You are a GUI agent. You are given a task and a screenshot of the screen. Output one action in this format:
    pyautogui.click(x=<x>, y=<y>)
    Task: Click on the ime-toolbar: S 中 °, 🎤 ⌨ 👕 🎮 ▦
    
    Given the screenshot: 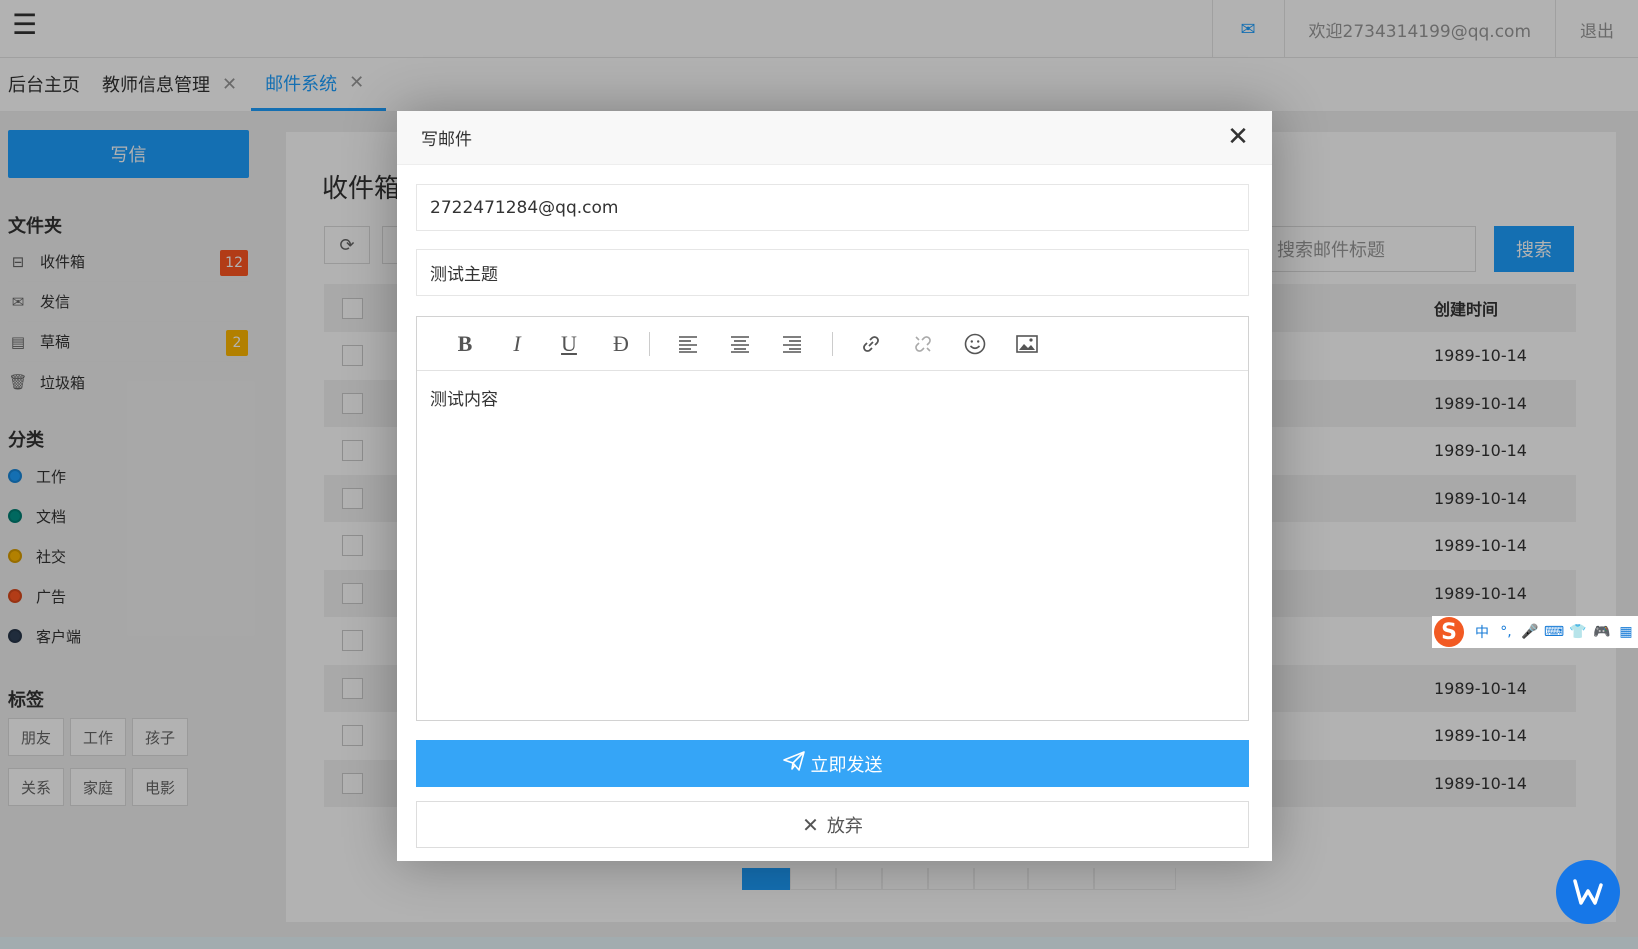 What is the action you would take?
    pyautogui.click(x=1535, y=632)
    